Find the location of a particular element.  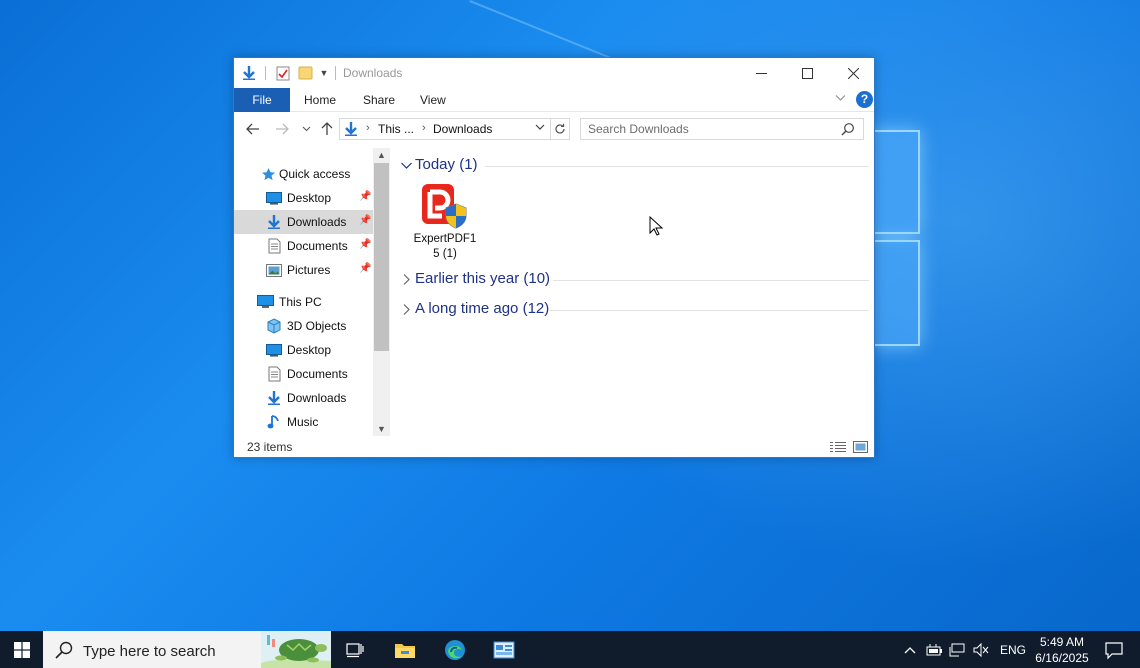

nav-item-documents: Documents 📌 is located at coordinates (303, 246).